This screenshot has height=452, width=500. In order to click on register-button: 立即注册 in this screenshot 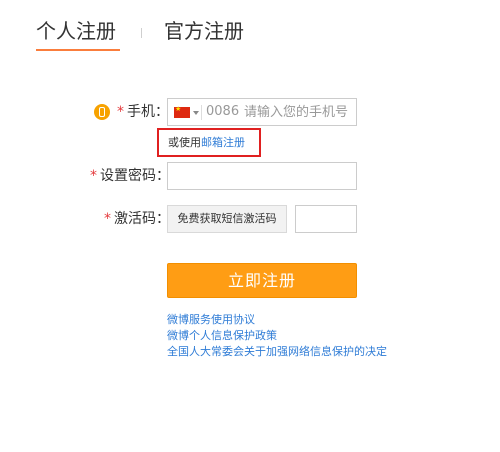, I will do `click(262, 280)`.